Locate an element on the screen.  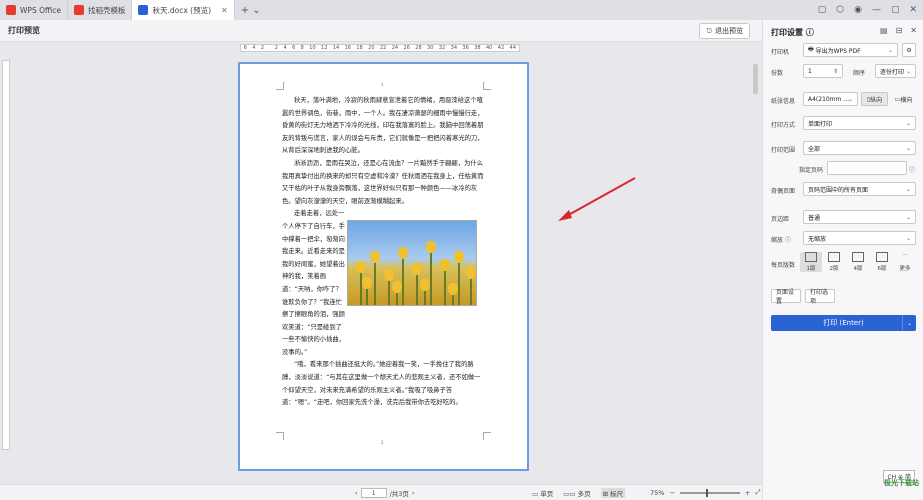
print-button: 打印 (Enter) ⌄ is located at coordinates (843, 323).